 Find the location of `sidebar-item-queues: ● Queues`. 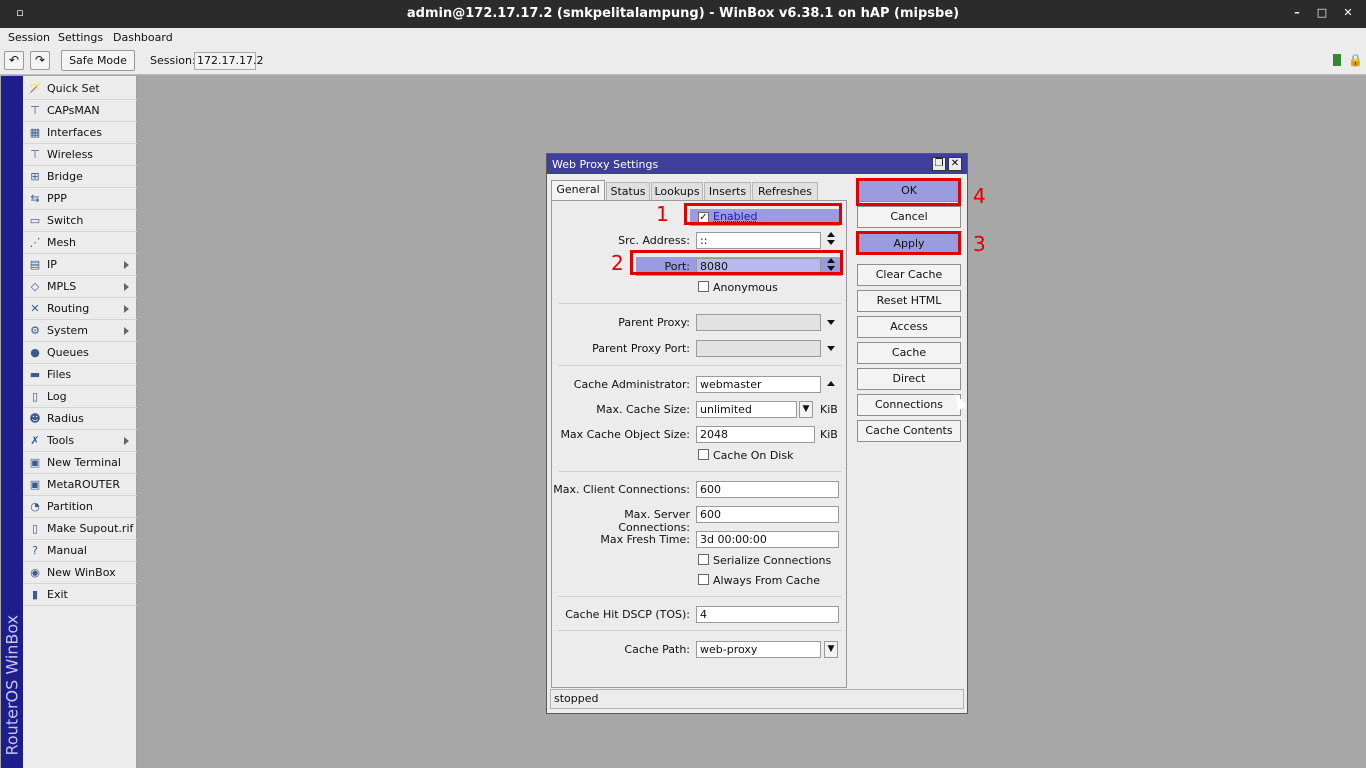

sidebar-item-queues: ● Queues is located at coordinates (80, 353).